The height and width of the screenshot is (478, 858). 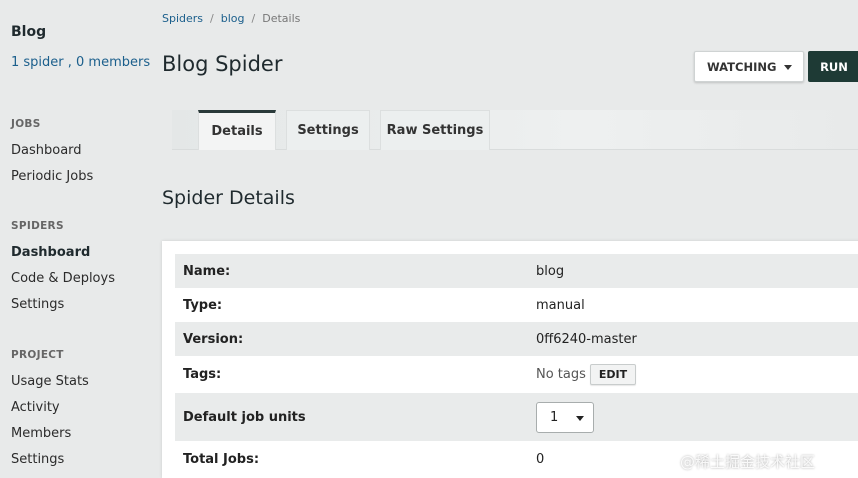 I want to click on detail-value: blog, so click(x=550, y=271).